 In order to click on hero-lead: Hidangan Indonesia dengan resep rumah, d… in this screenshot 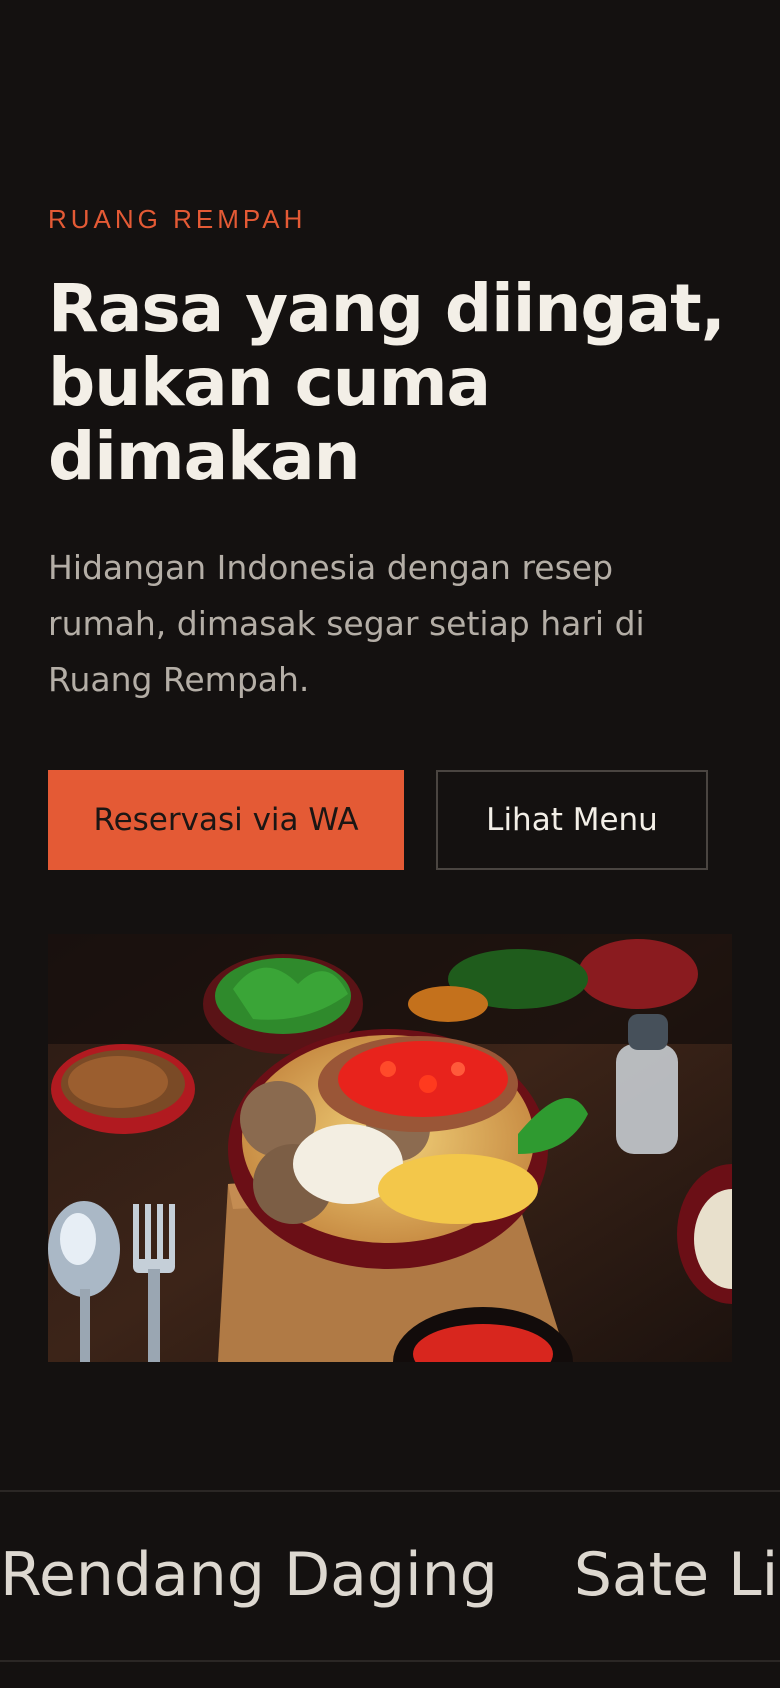, I will do `click(346, 623)`.